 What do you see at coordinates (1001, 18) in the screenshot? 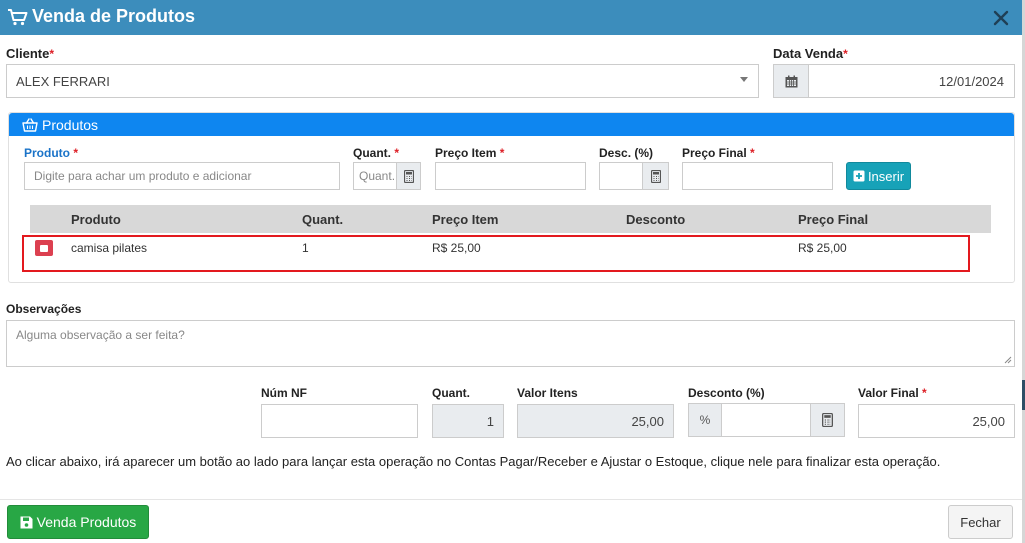
I see `close-icon` at bounding box center [1001, 18].